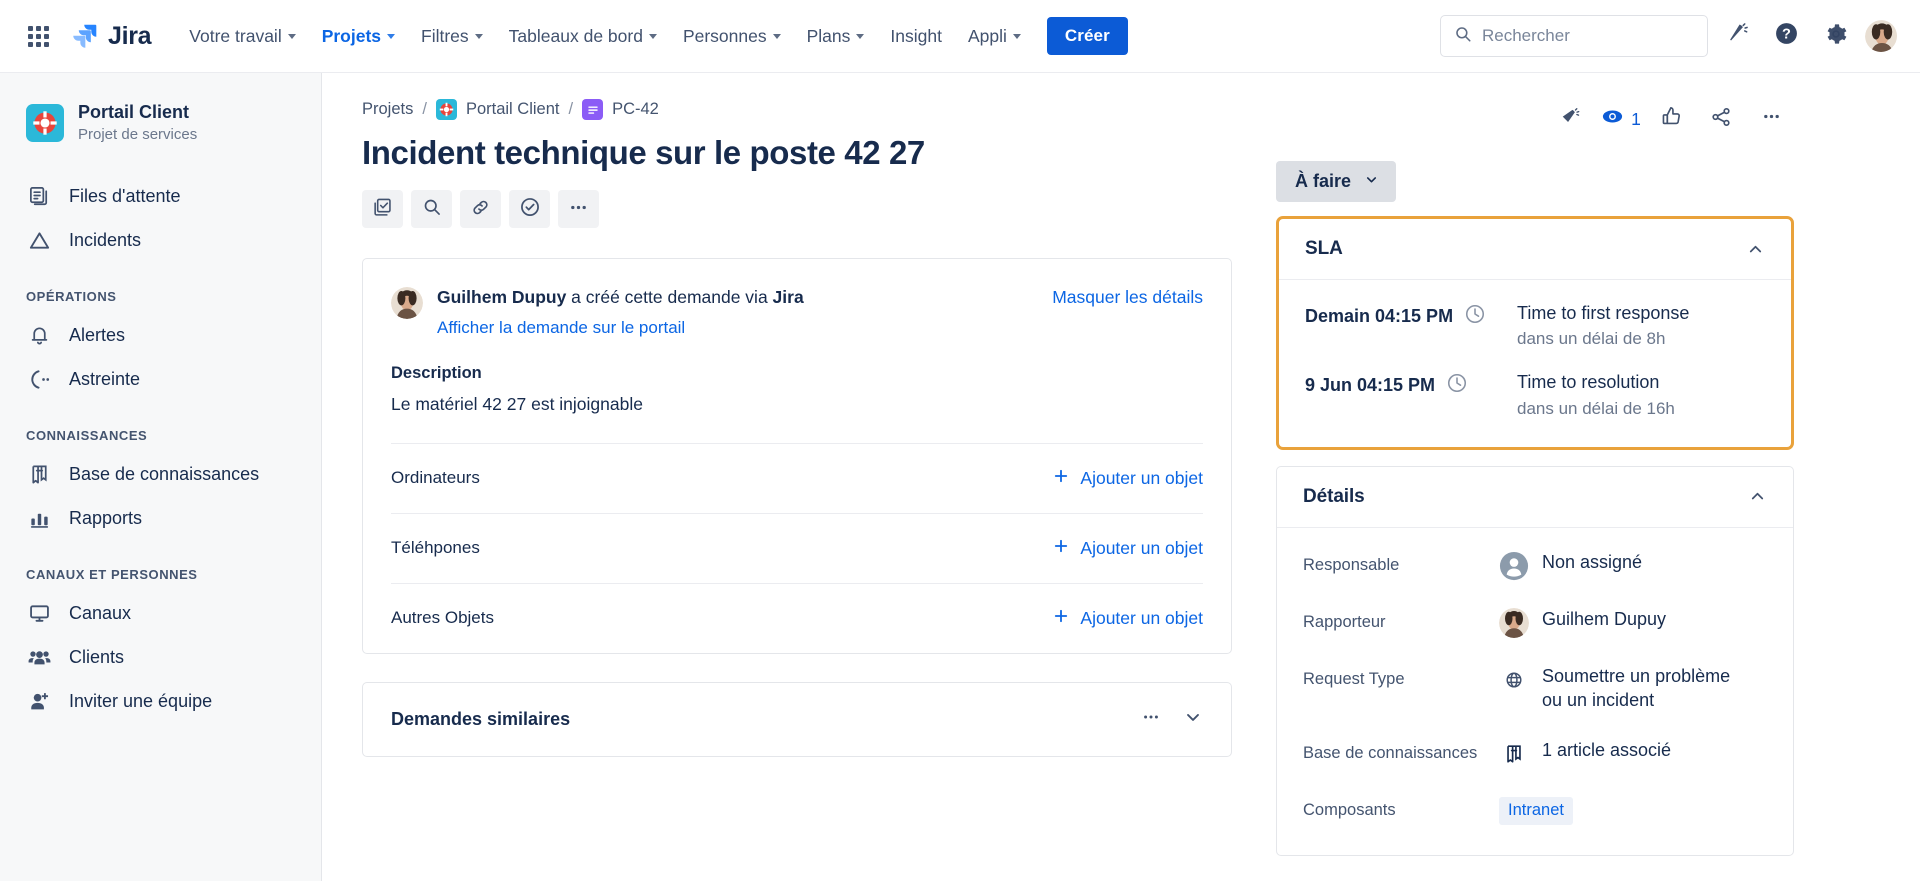 The height and width of the screenshot is (881, 1920). I want to click on sidebar-item-clients: Clients, so click(160, 658).